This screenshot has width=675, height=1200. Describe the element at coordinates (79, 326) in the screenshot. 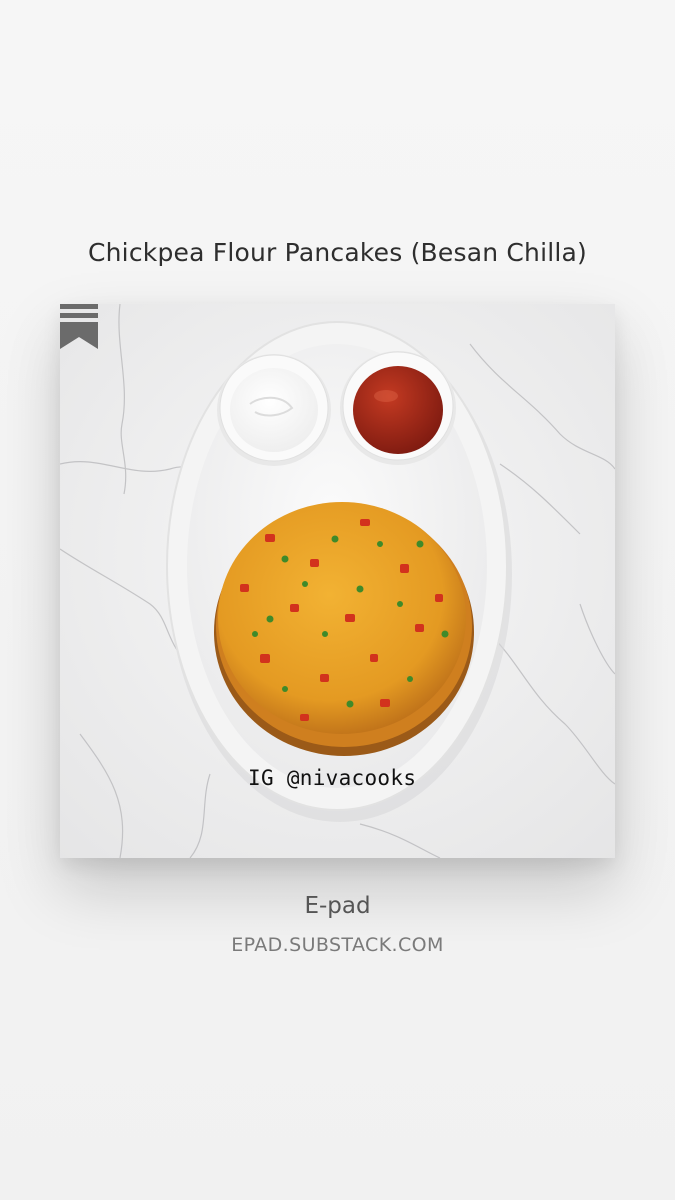

I see `bookmark-icon` at that location.